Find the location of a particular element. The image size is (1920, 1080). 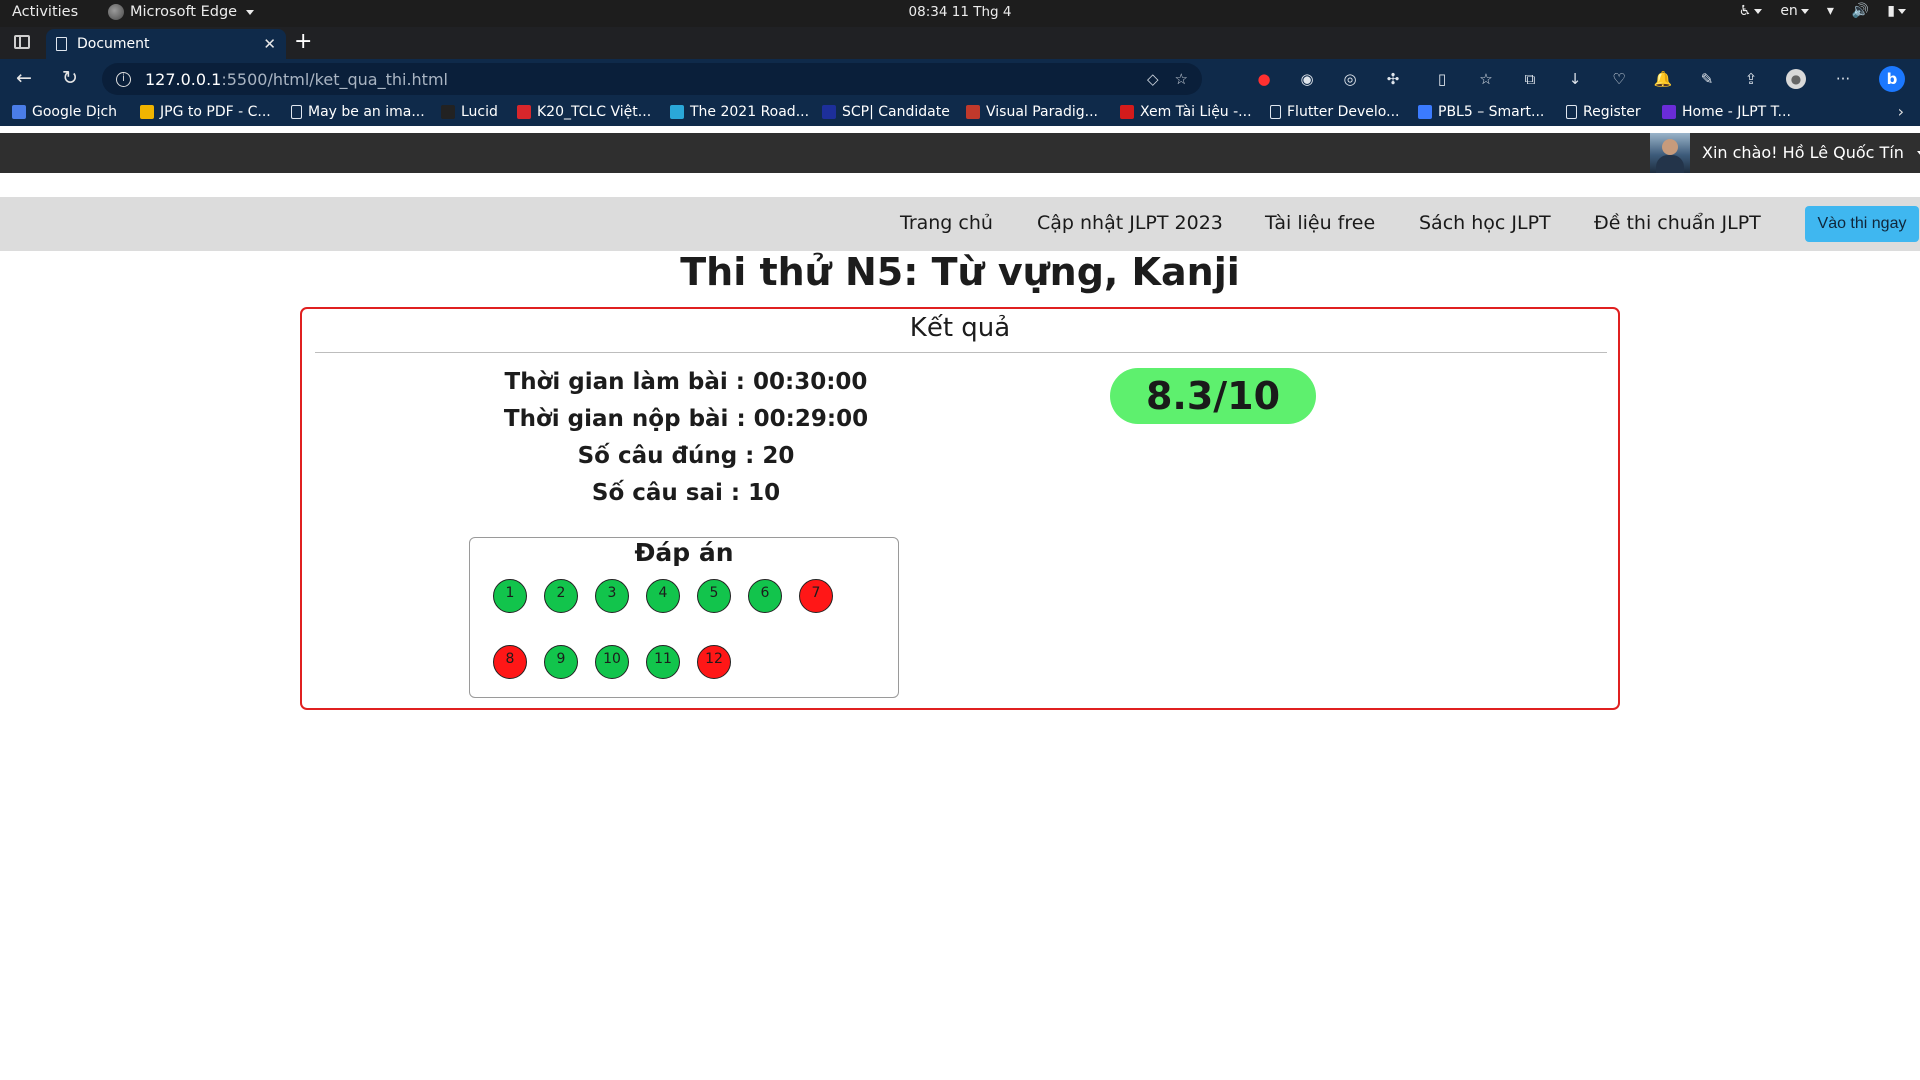

back-icon: ← is located at coordinates (24, 78).